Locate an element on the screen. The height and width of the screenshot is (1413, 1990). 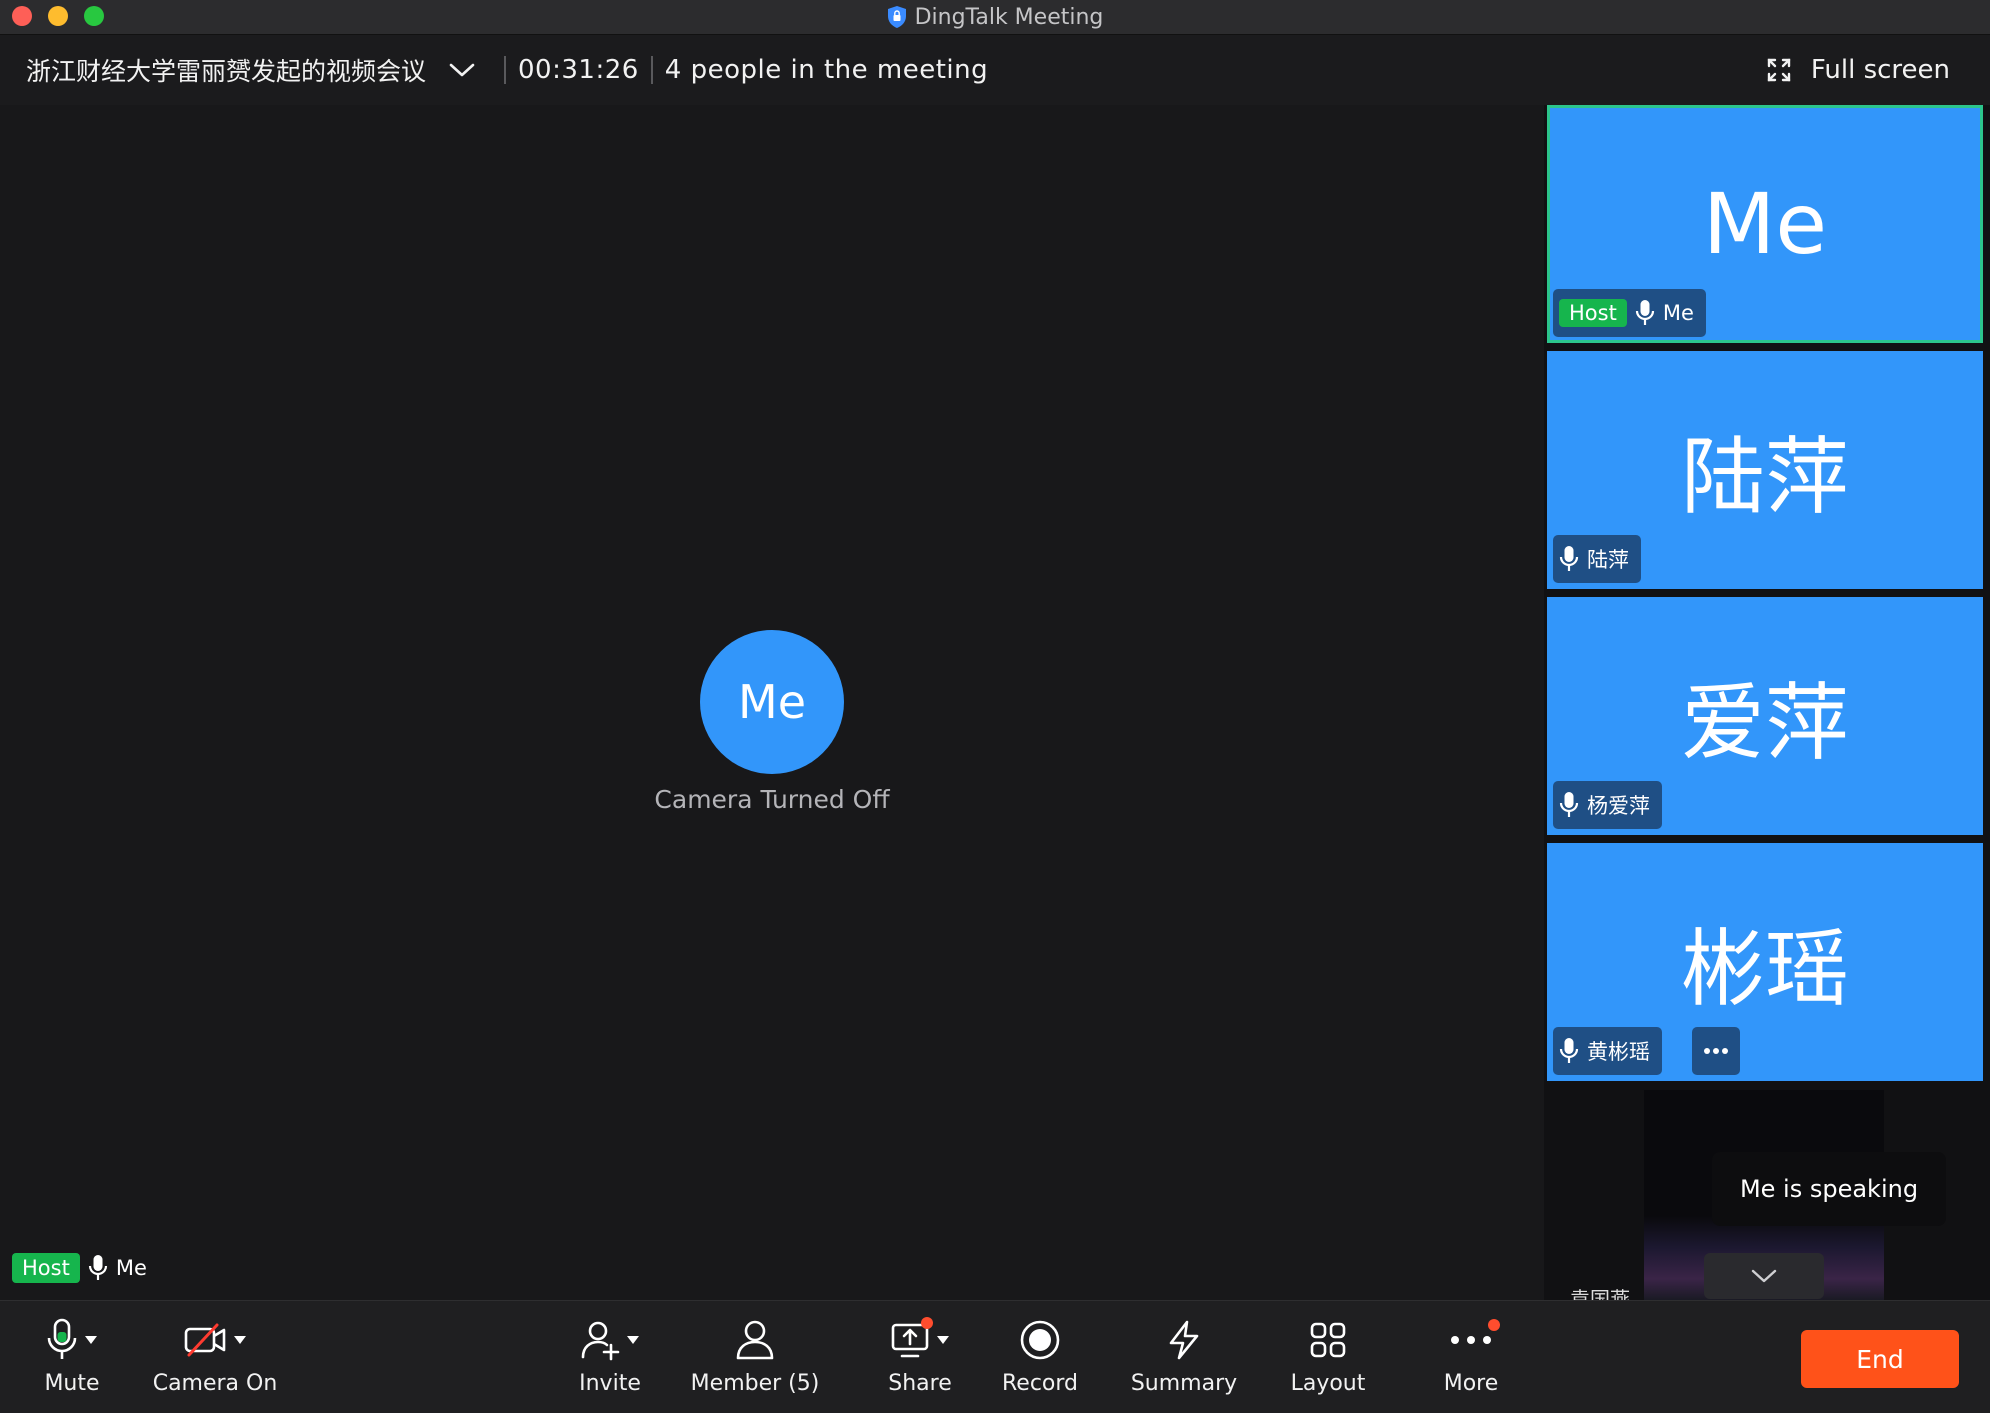
fullscreen-icon is located at coordinates (1779, 70).